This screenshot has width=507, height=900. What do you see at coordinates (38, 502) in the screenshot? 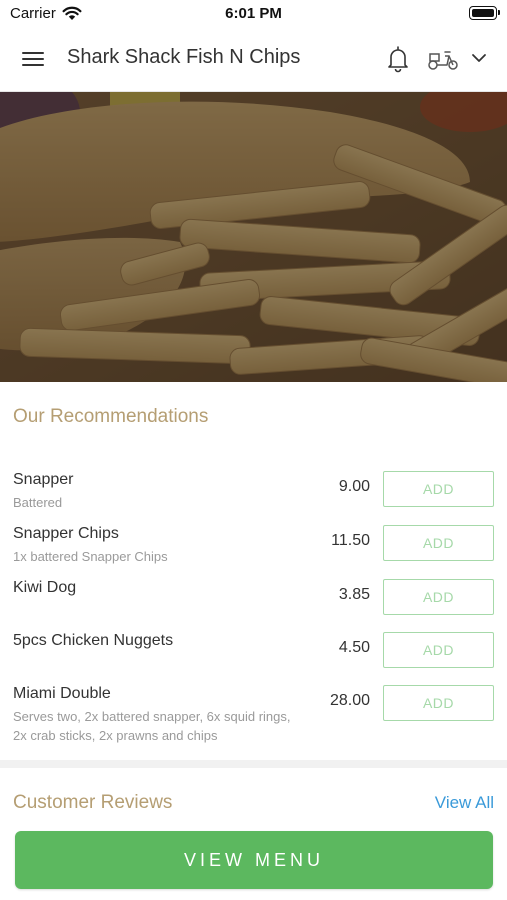
I see `item-description: Battered` at bounding box center [38, 502].